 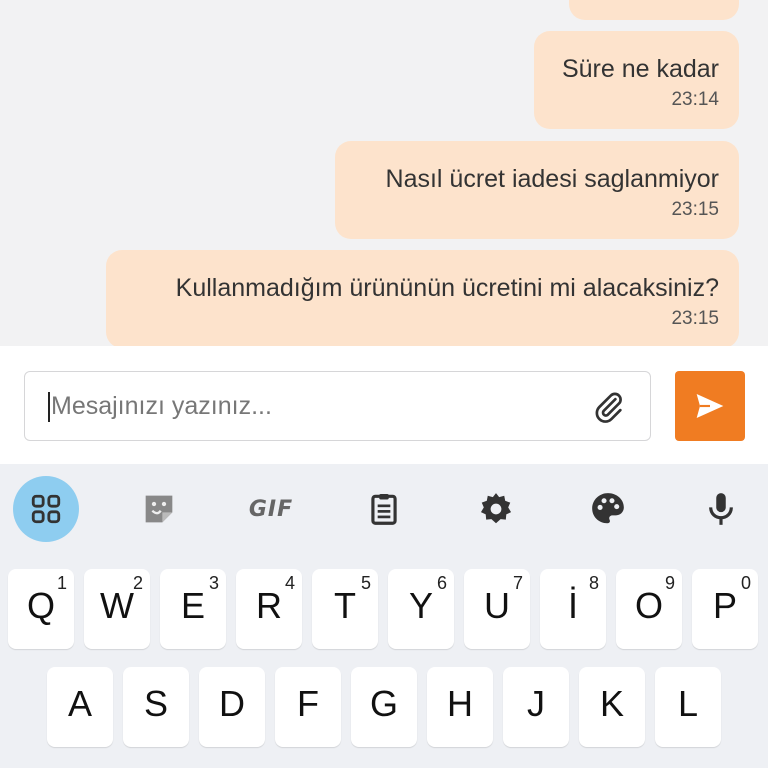 I want to click on key-hint: 9, so click(x=669, y=583).